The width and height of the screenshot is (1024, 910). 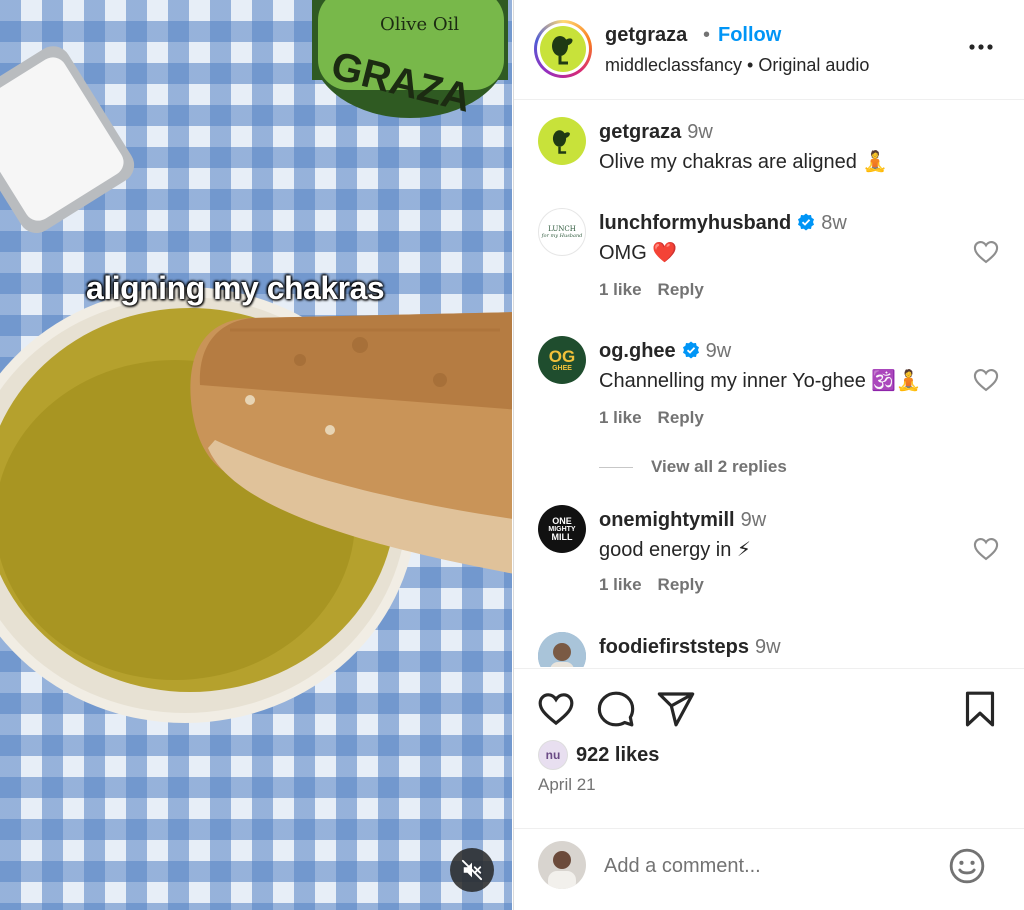 I want to click on bottle-label-text: Olive Oil, so click(x=419, y=24).